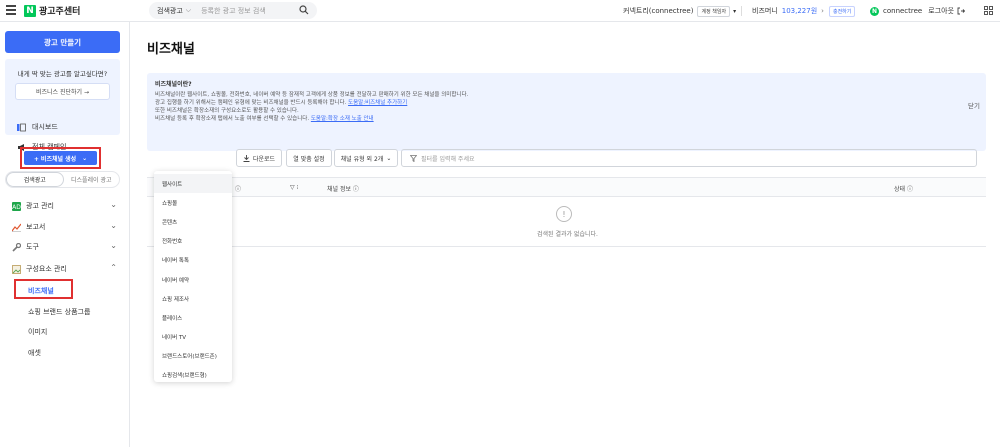 The height and width of the screenshot is (447, 1000). What do you see at coordinates (173, 84) in the screenshot?
I see `info-heading: 비즈채널이란?` at bounding box center [173, 84].